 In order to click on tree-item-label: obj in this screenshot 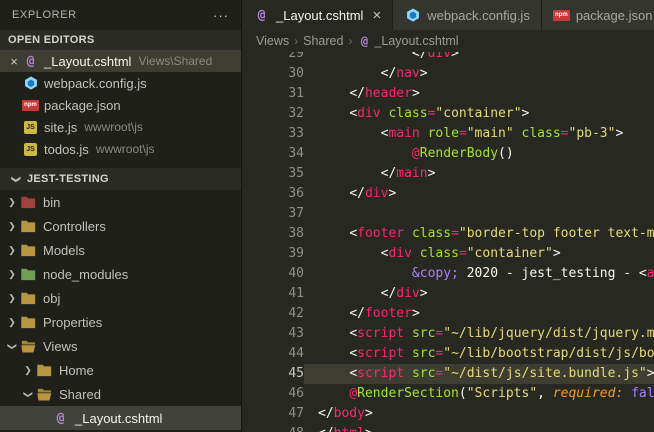, I will do `click(52, 298)`.